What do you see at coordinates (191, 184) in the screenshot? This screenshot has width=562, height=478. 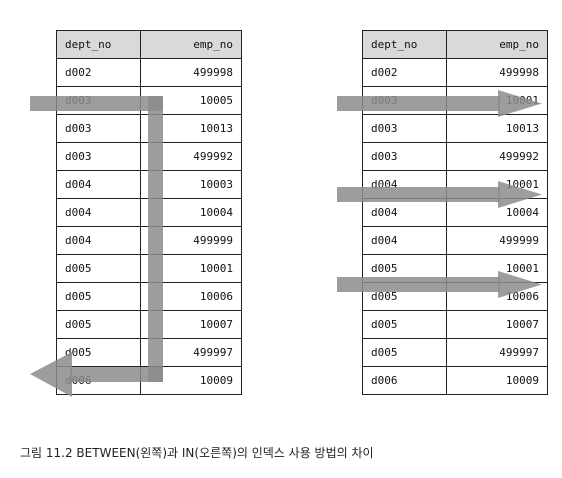 I see `emp-no-cell: 10003` at bounding box center [191, 184].